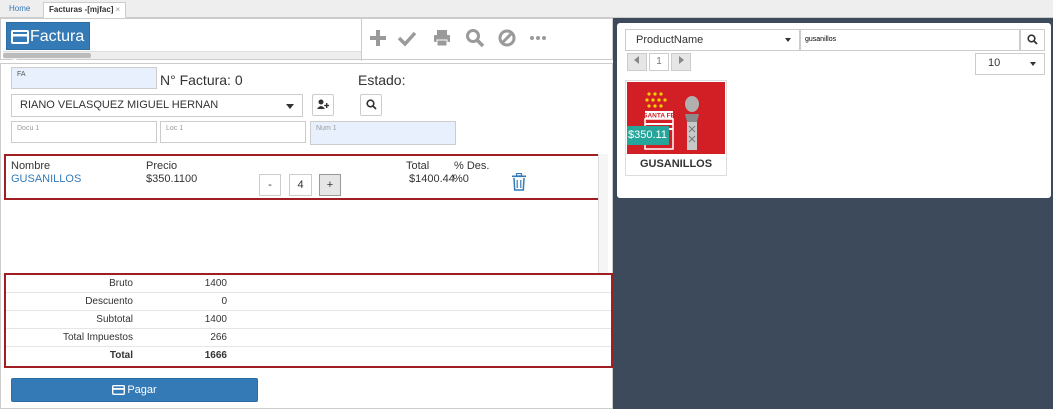  What do you see at coordinates (508, 39) in the screenshot?
I see `ban-icon` at bounding box center [508, 39].